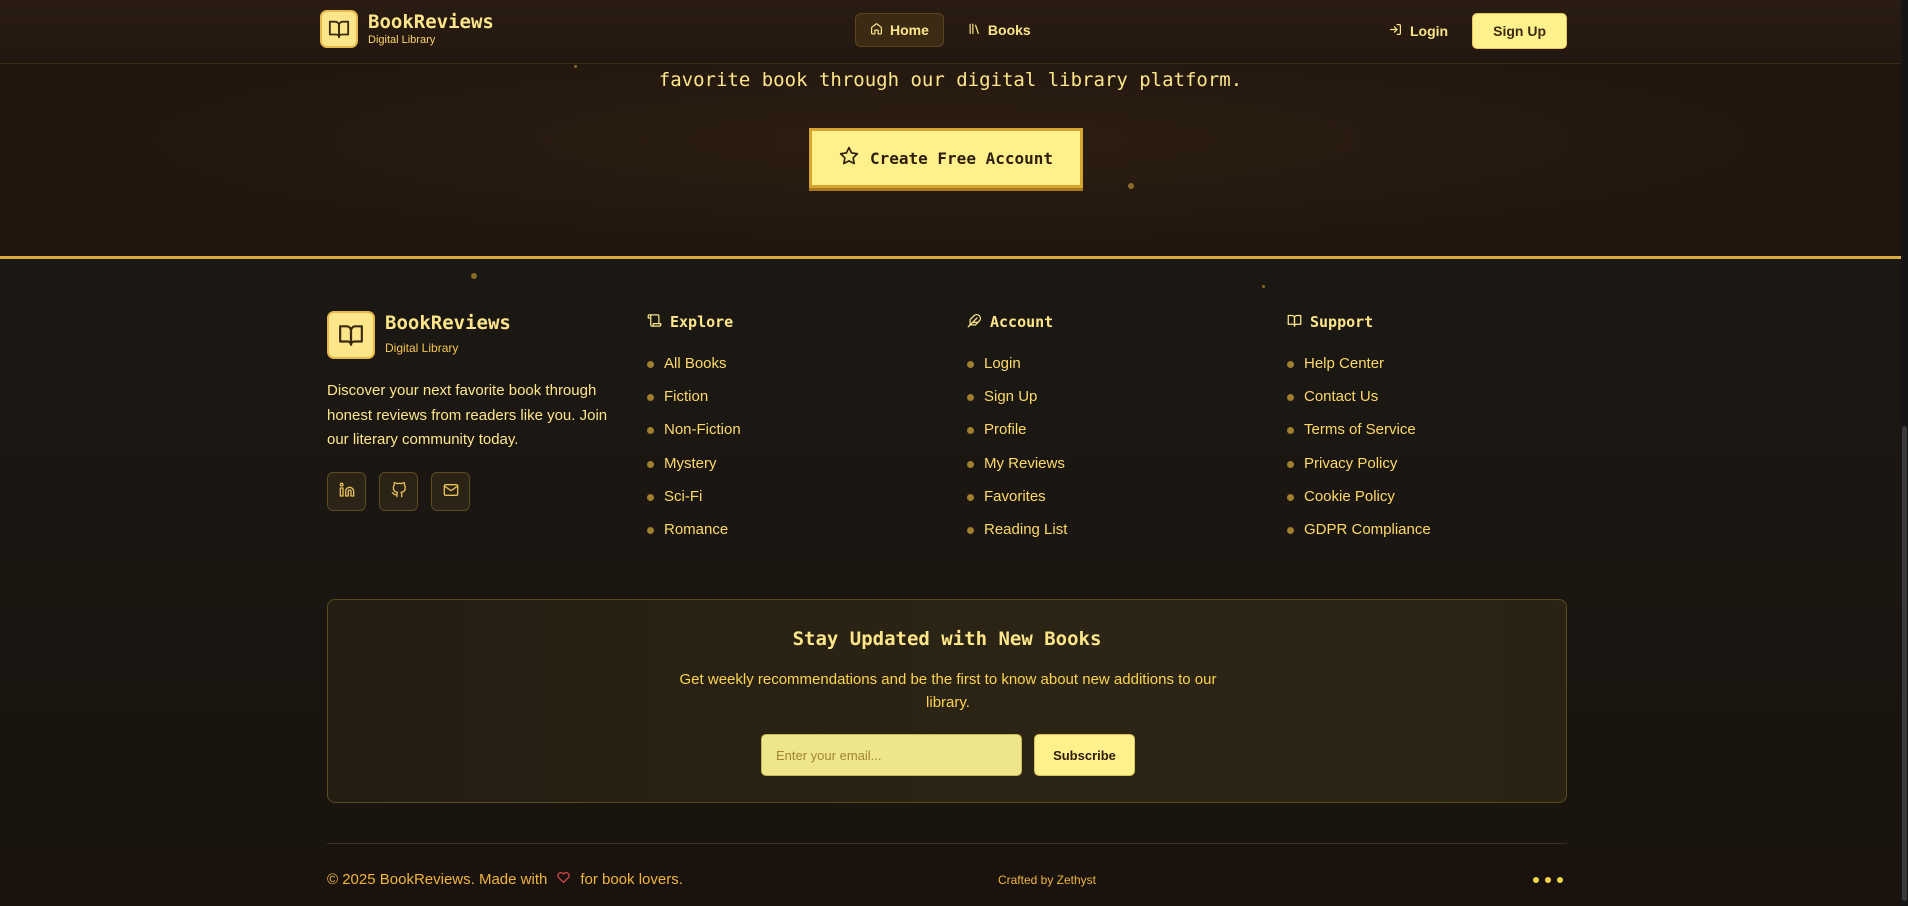 This screenshot has width=1908, height=906. Describe the element at coordinates (694, 371) in the screenshot. I see `footer-link-all-books: All Books` at that location.